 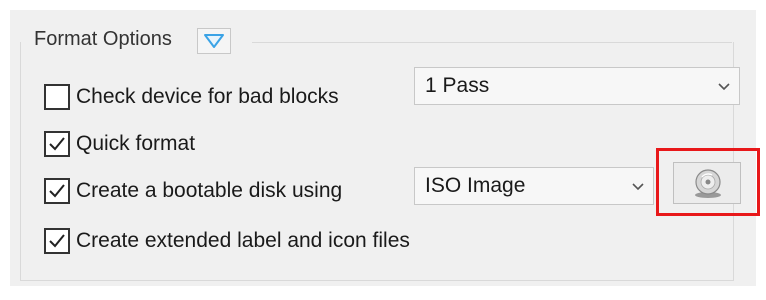 I want to click on boot-source-select: ISO Image, so click(x=534, y=186).